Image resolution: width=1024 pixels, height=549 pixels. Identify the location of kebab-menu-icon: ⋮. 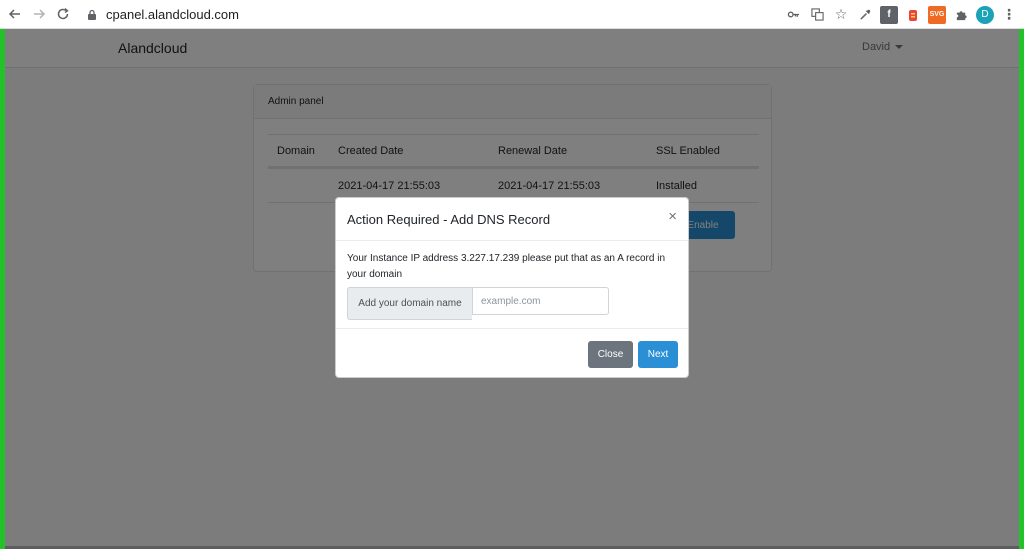
(1009, 15).